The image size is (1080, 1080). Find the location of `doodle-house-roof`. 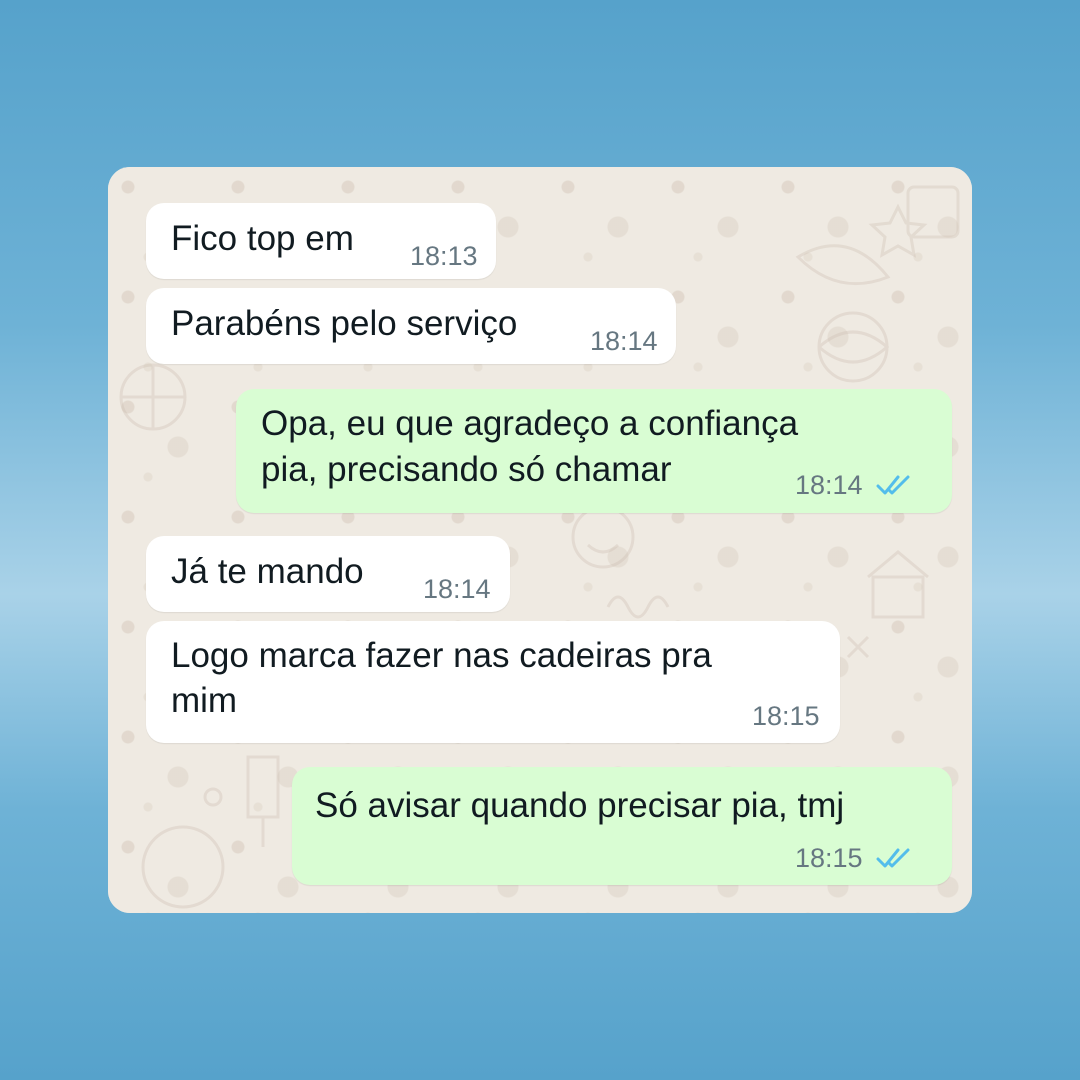

doodle-house-roof is located at coordinates (898, 564).